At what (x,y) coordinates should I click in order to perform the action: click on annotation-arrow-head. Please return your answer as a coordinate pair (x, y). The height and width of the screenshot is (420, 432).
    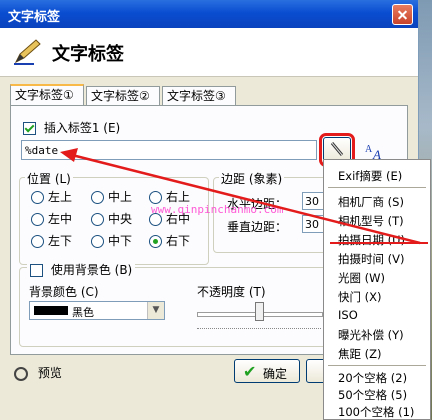
    Looking at the image, I should click on (69, 155).